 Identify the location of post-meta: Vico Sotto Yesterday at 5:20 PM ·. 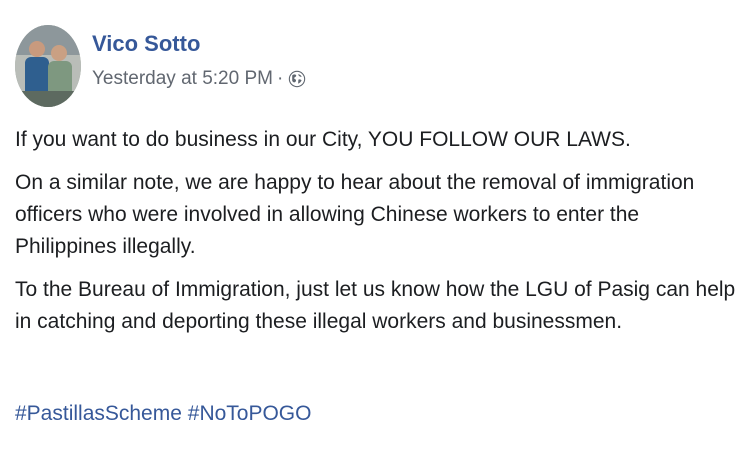
(199, 60).